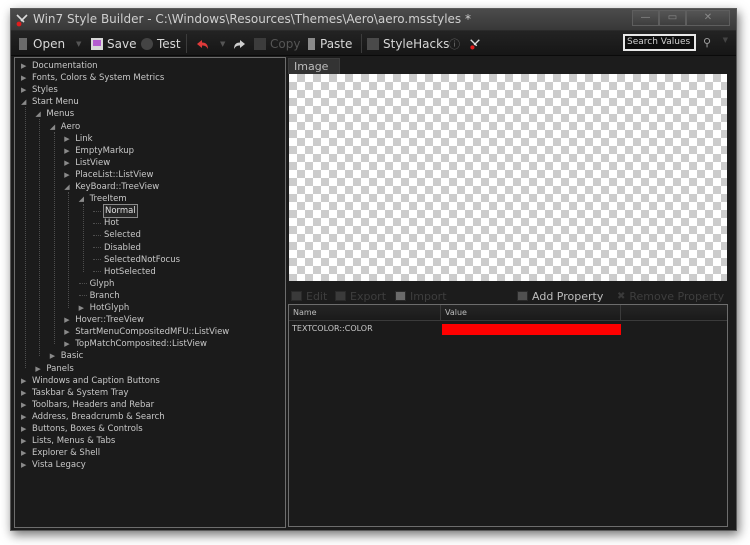 The image size is (750, 545). What do you see at coordinates (645, 18) in the screenshot?
I see `minimize-button: —` at bounding box center [645, 18].